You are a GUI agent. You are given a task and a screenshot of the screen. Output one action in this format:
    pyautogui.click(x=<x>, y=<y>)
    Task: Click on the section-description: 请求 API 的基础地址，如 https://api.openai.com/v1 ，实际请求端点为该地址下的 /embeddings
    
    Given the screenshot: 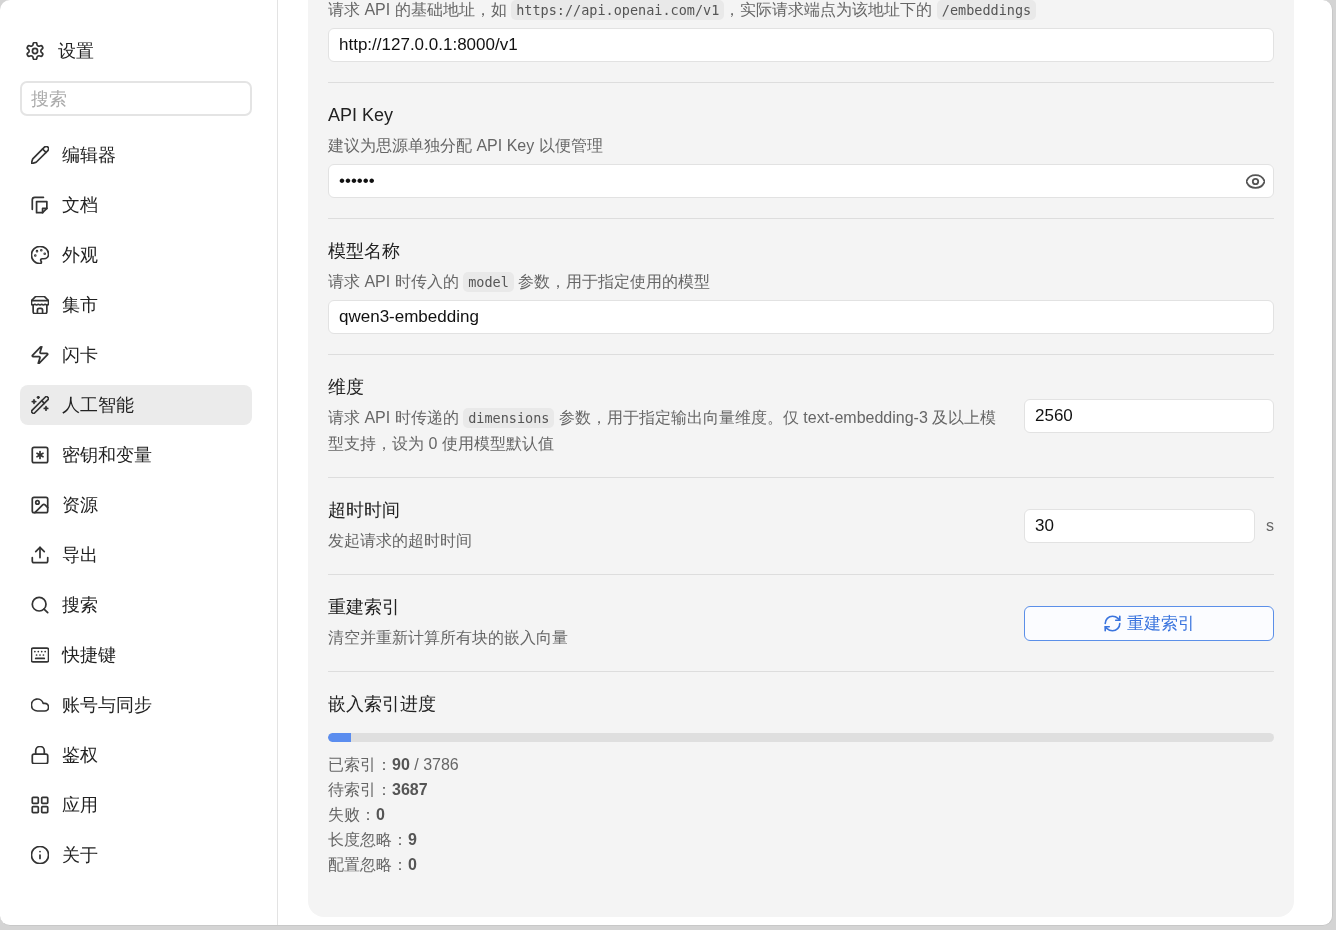 What is the action you would take?
    pyautogui.click(x=801, y=11)
    